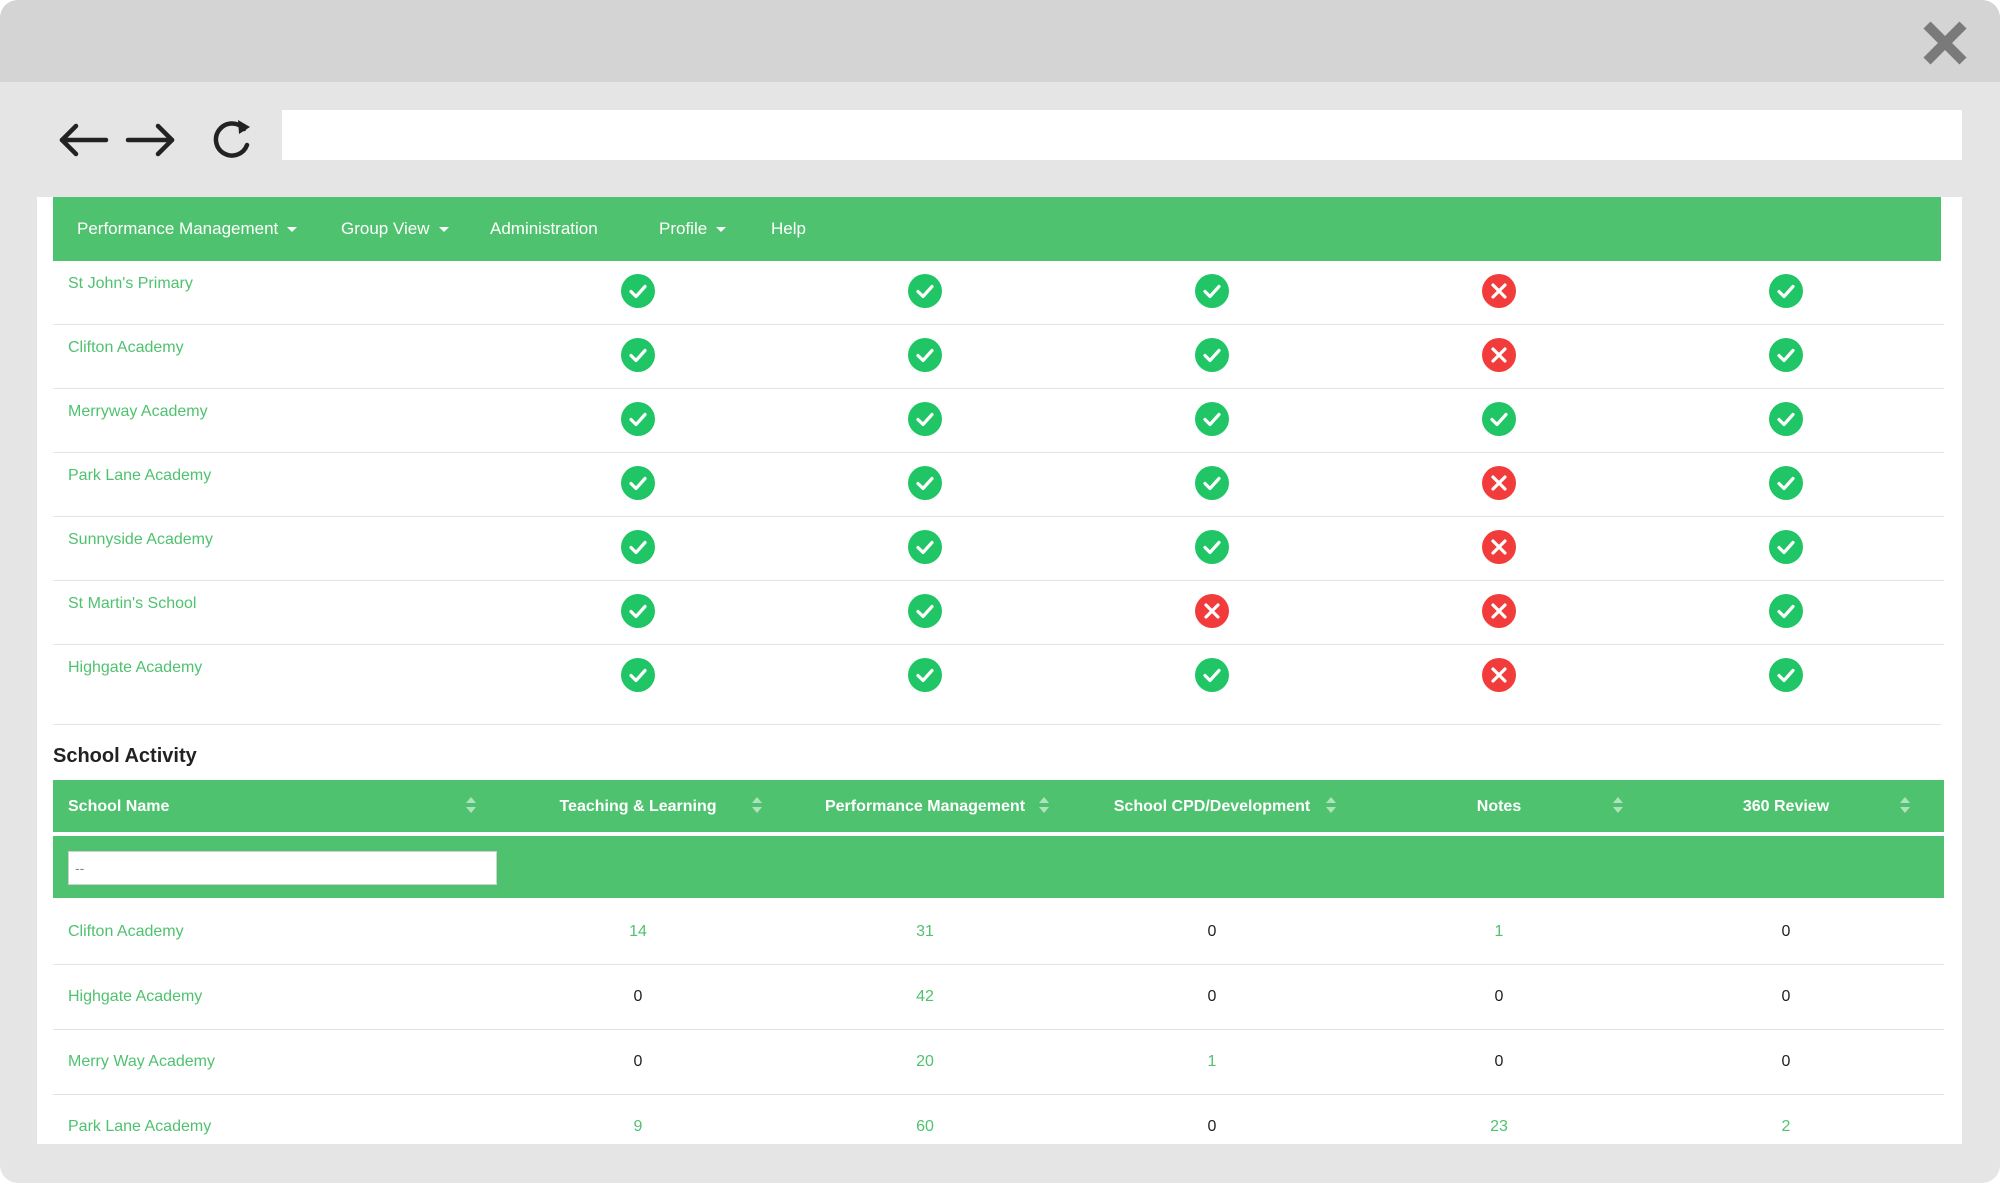  Describe the element at coordinates (638, 932) in the screenshot. I see `count-link: 14` at that location.